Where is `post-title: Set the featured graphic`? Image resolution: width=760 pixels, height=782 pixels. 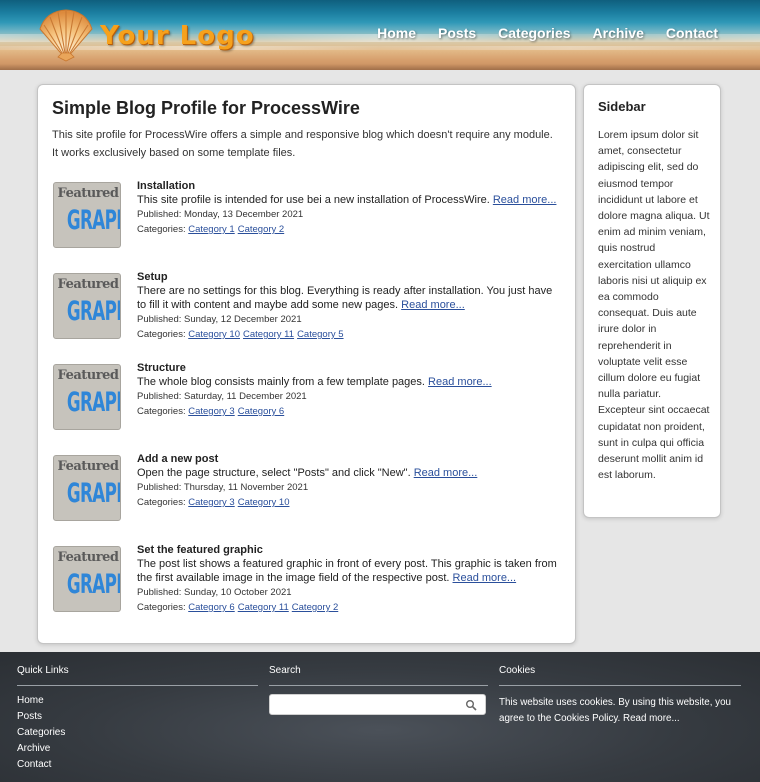
post-title: Set the featured graphic is located at coordinates (200, 550).